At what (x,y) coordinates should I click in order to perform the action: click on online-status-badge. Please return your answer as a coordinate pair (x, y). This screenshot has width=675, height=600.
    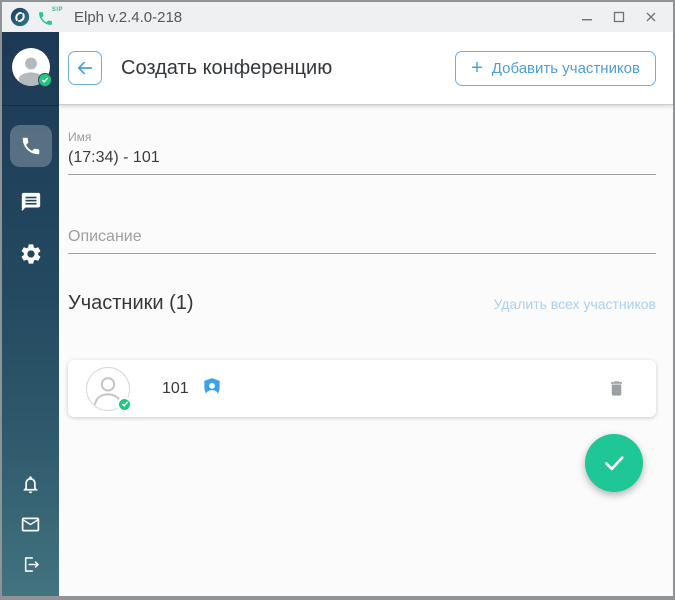
    Looking at the image, I should click on (44, 80).